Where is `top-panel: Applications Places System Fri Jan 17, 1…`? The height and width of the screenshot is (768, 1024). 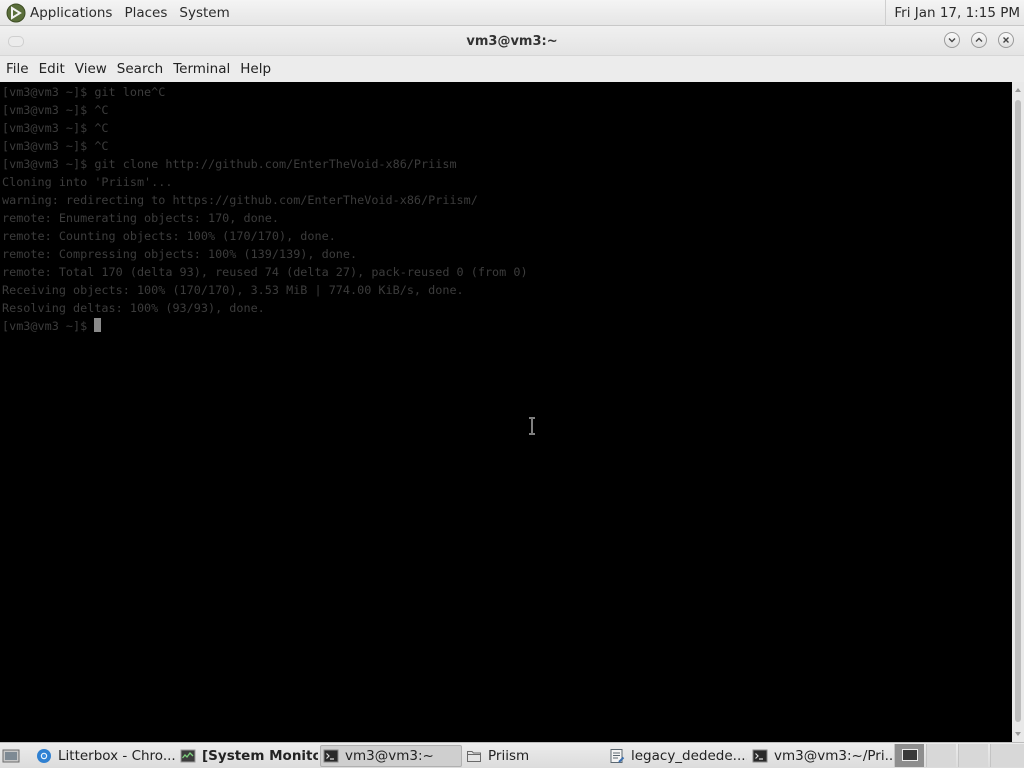 top-panel: Applications Places System Fri Jan 17, 1… is located at coordinates (512, 13).